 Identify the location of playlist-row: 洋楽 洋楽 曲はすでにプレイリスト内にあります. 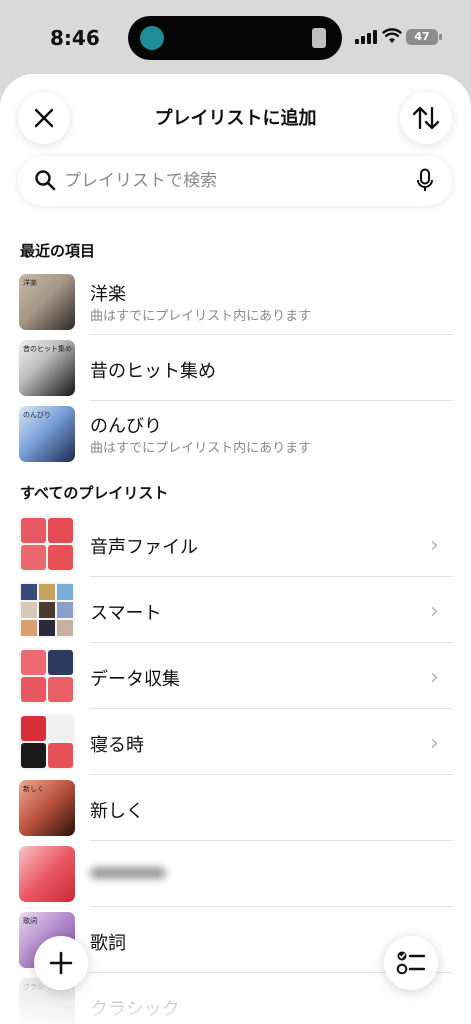
(235, 302).